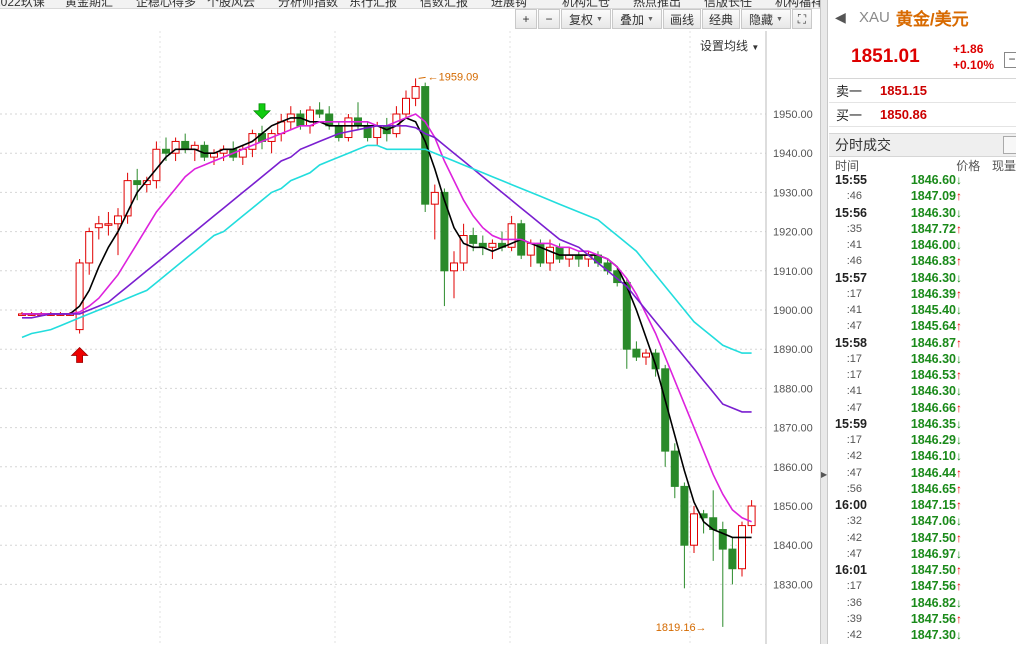 The height and width of the screenshot is (649, 1016). What do you see at coordinates (509, 4) in the screenshot?
I see `top-menu-item: 进展钩` at bounding box center [509, 4].